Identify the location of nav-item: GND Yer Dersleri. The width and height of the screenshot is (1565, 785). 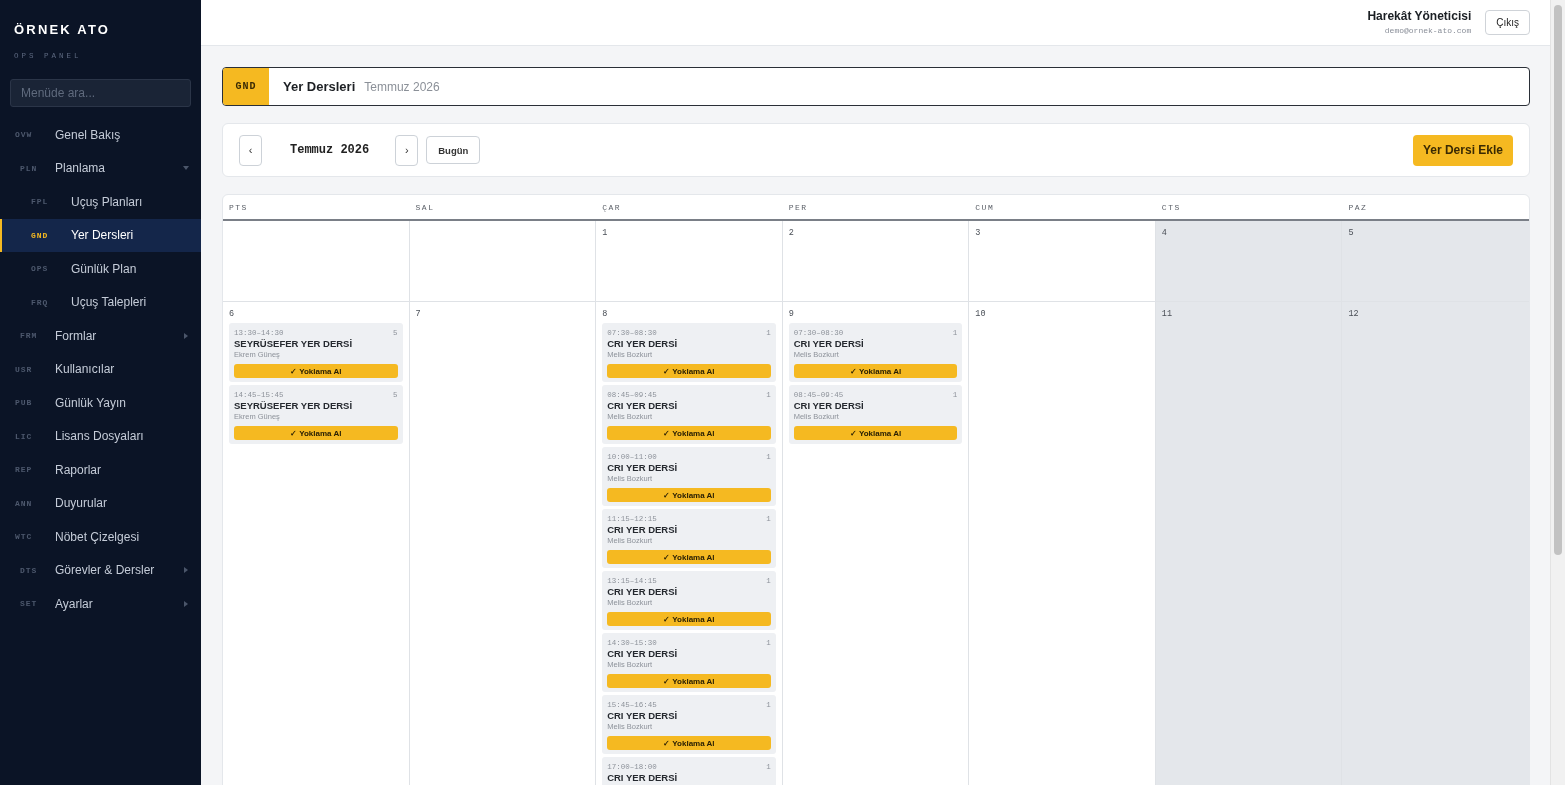
(100, 235).